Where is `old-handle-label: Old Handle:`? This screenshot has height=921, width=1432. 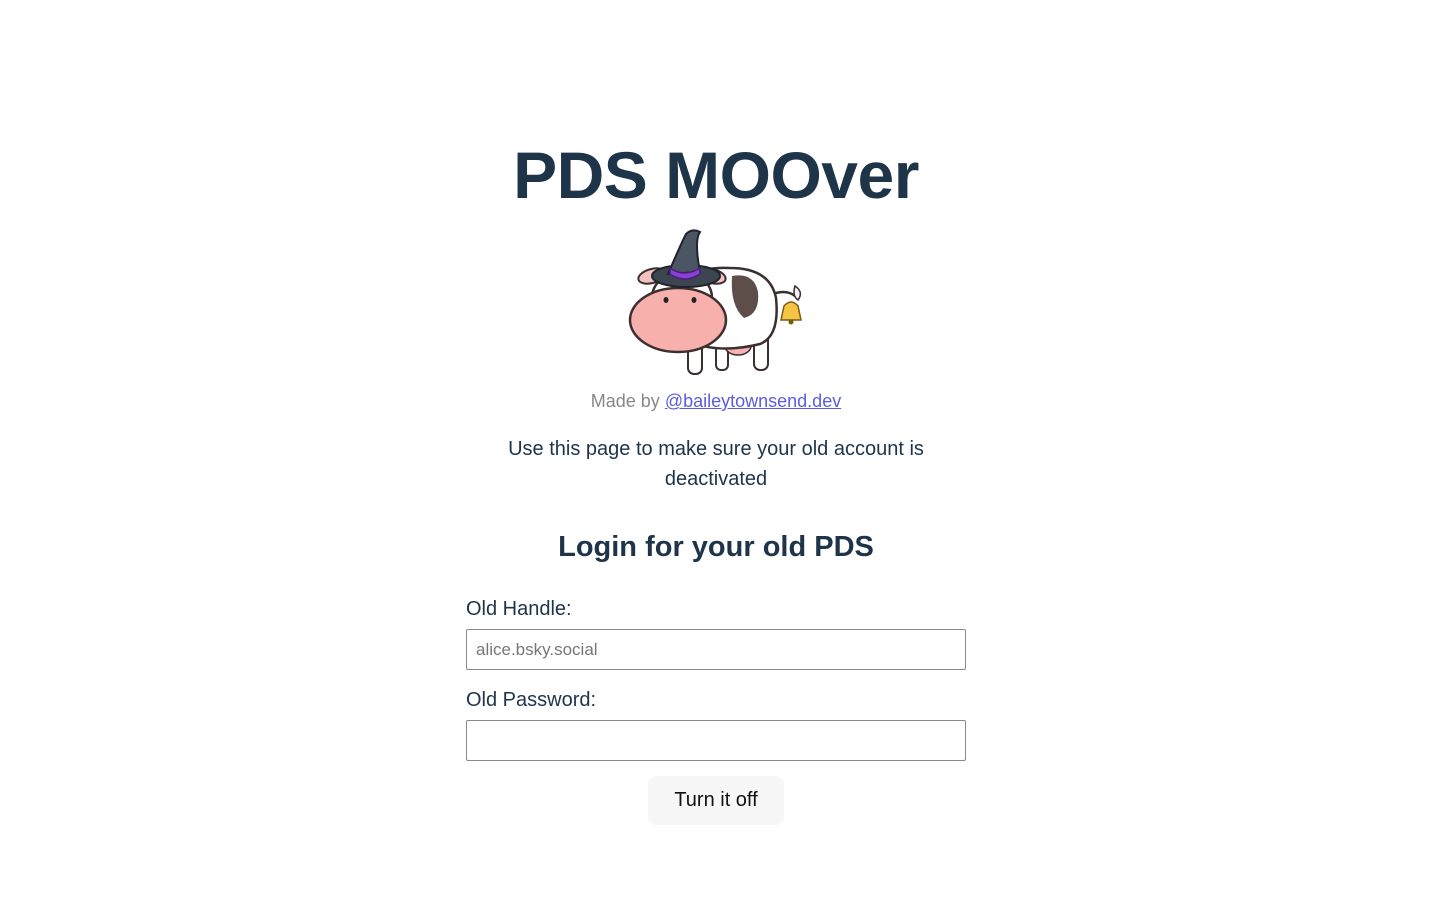 old-handle-label: Old Handle: is located at coordinates (519, 609).